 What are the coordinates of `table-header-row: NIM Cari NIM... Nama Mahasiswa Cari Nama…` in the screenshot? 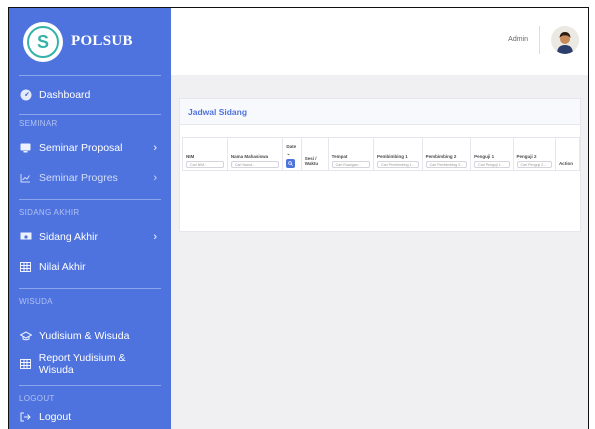 It's located at (381, 154).